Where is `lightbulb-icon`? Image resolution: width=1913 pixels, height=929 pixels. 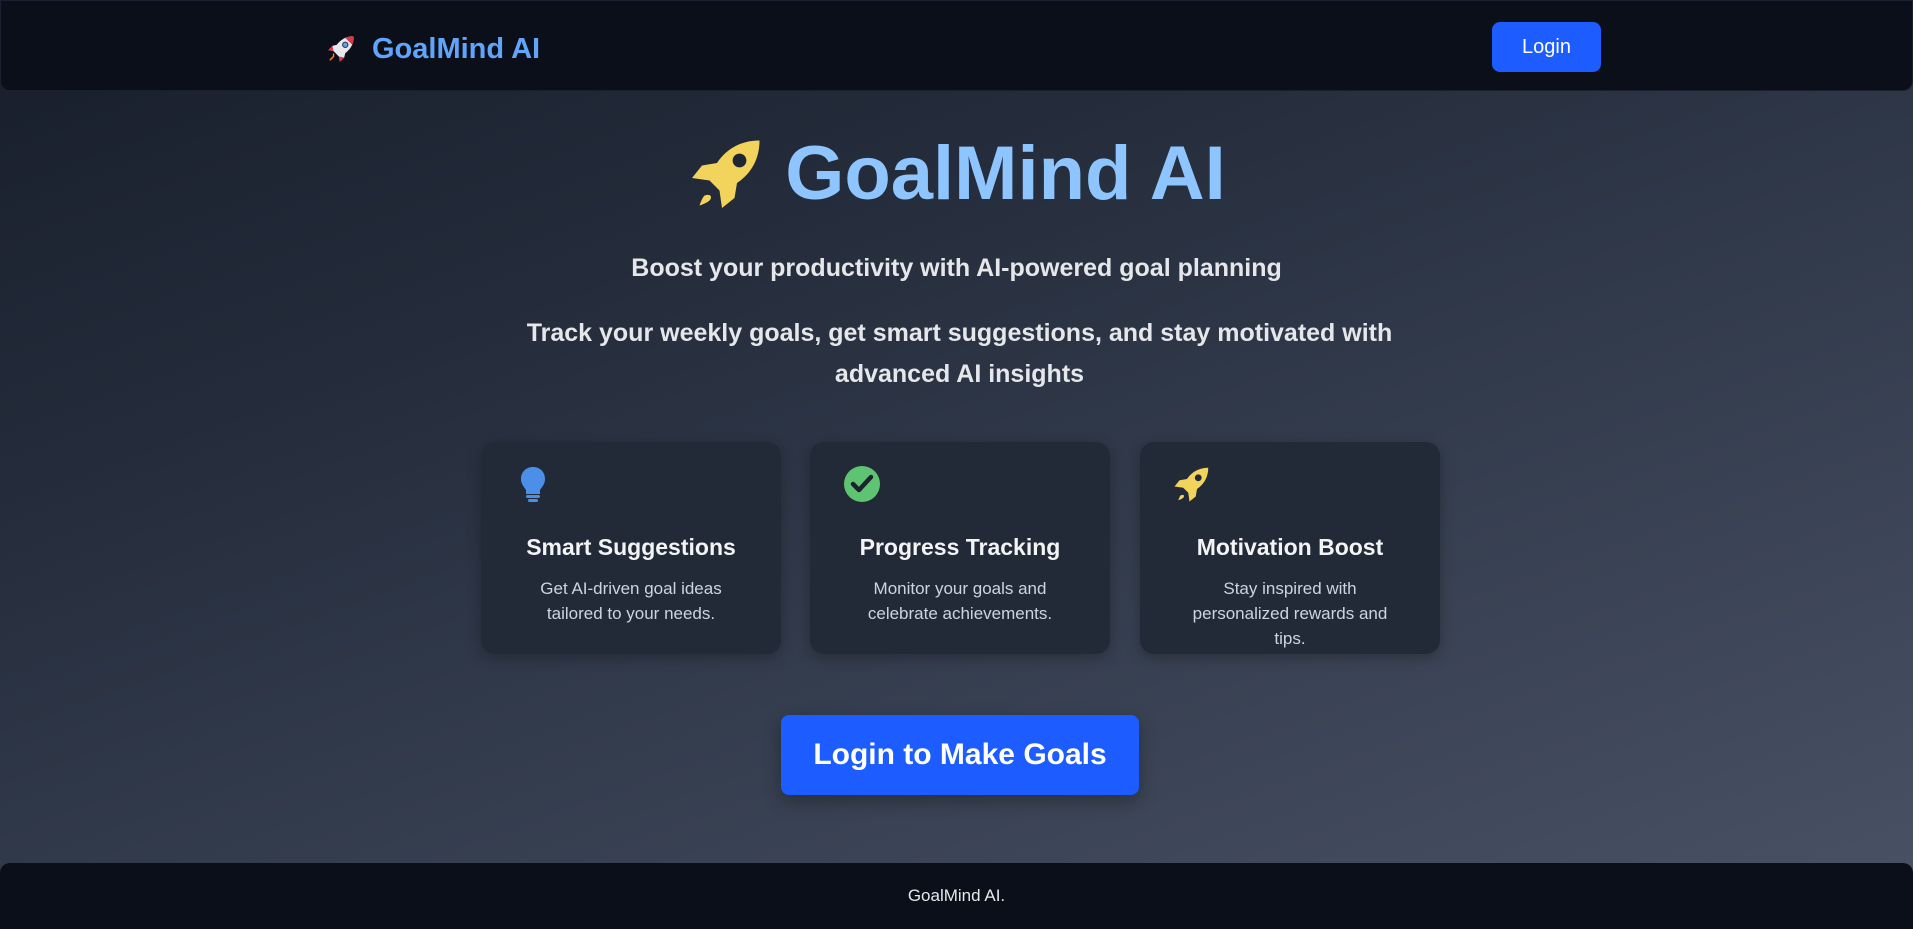
lightbulb-icon is located at coordinates (533, 484).